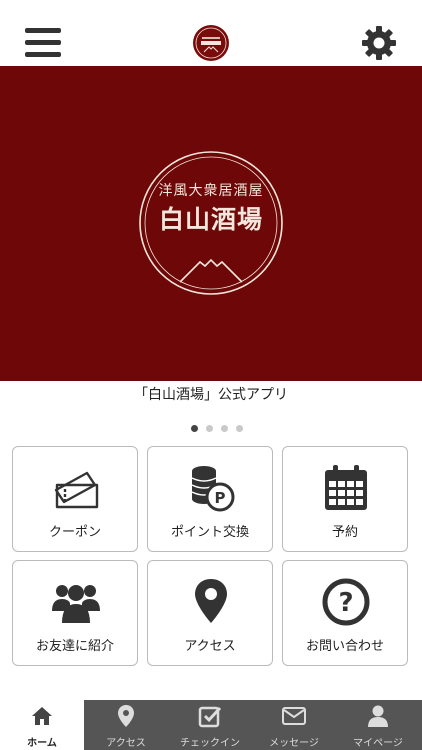 This screenshot has height=750, width=422. What do you see at coordinates (210, 219) in the screenshot?
I see `hero-title: 白山酒場` at bounding box center [210, 219].